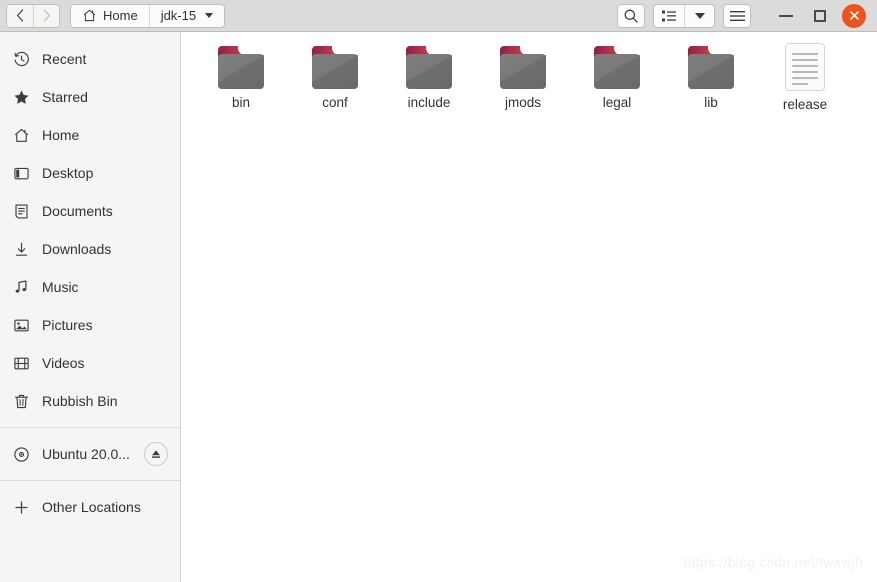 The height and width of the screenshot is (582, 877). I want to click on breadcrumb: Home jdk-15, so click(148, 15).